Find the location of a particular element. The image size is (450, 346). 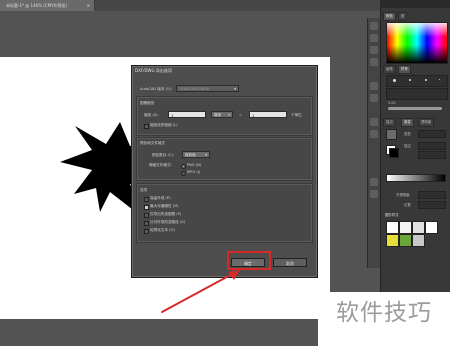

option-label: 针对外观改变路径 (A) is located at coordinates (168, 222).